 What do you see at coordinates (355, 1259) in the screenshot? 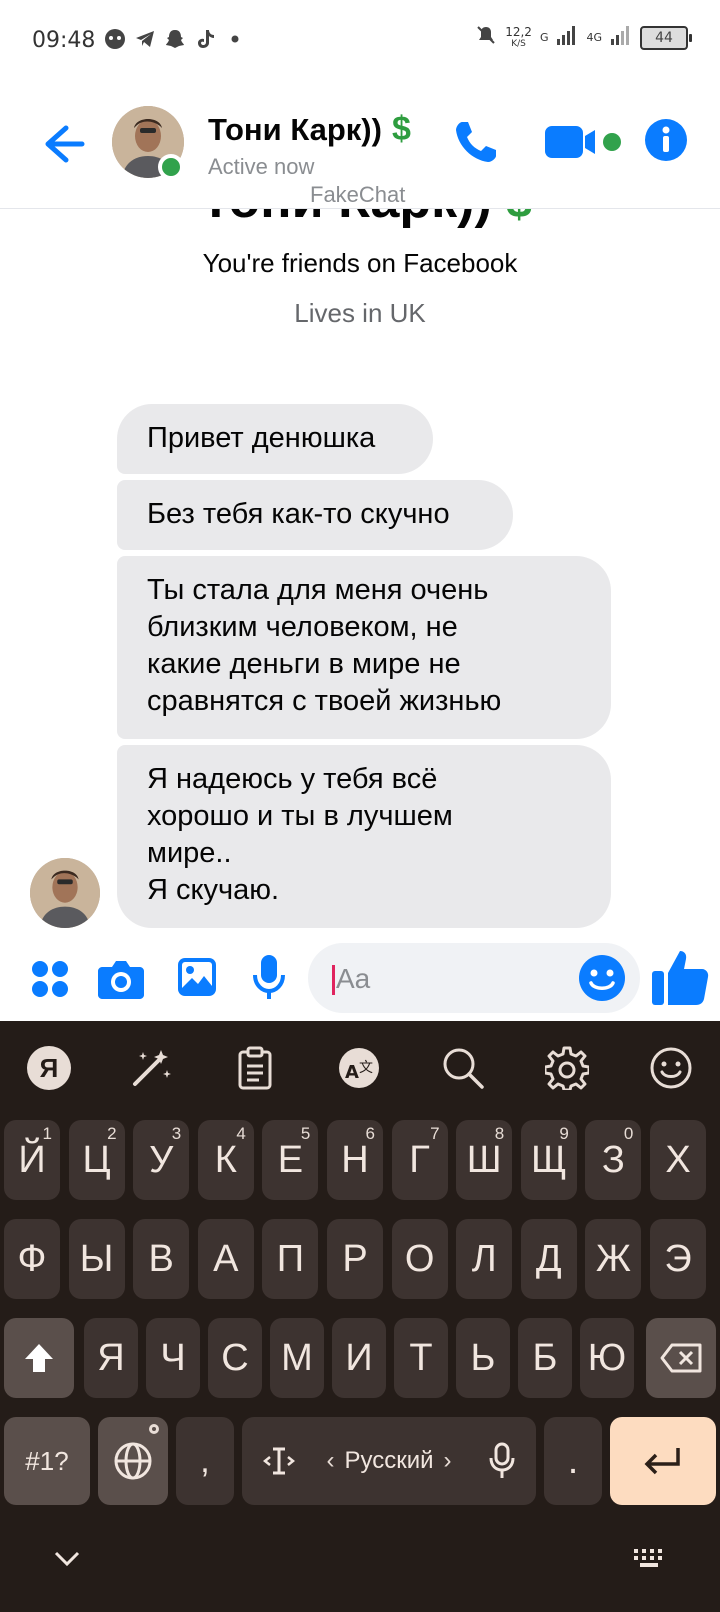
I see `key: Р` at bounding box center [355, 1259].